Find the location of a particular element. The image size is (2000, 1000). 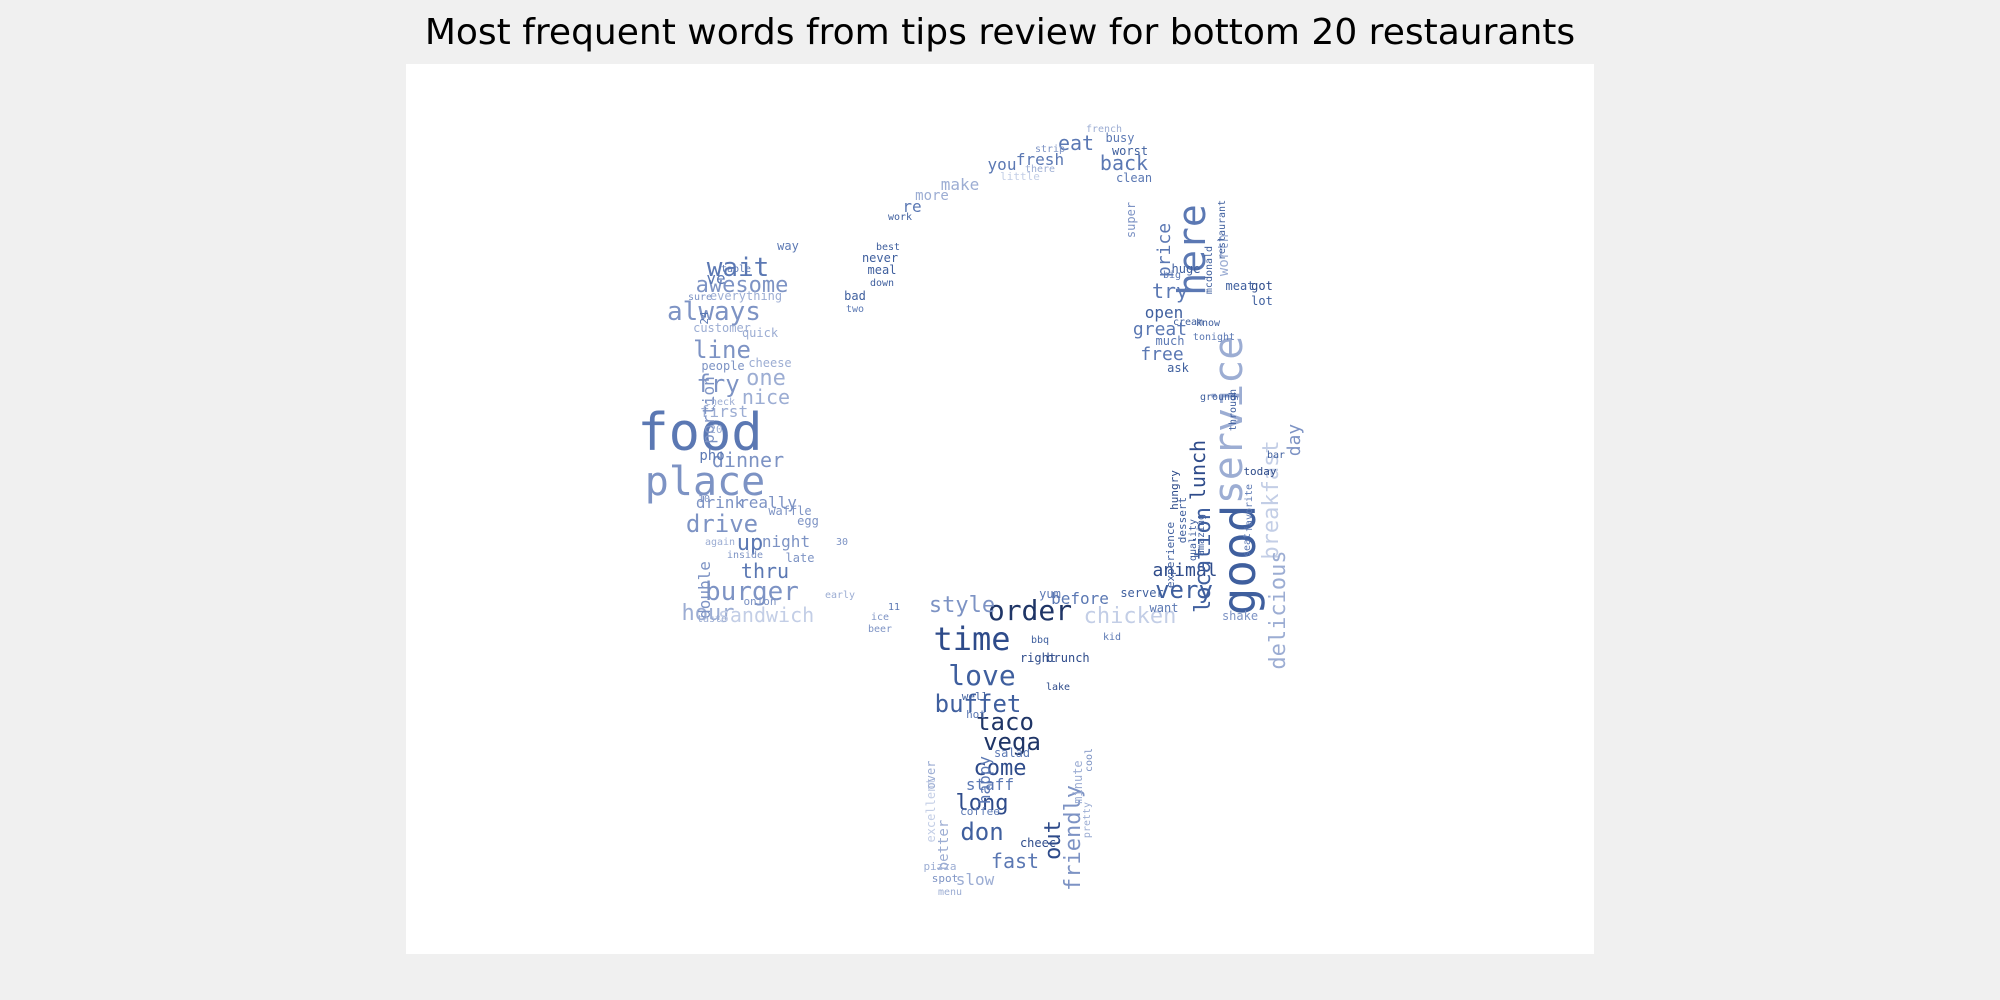

word-bad: bad is located at coordinates (855, 296).